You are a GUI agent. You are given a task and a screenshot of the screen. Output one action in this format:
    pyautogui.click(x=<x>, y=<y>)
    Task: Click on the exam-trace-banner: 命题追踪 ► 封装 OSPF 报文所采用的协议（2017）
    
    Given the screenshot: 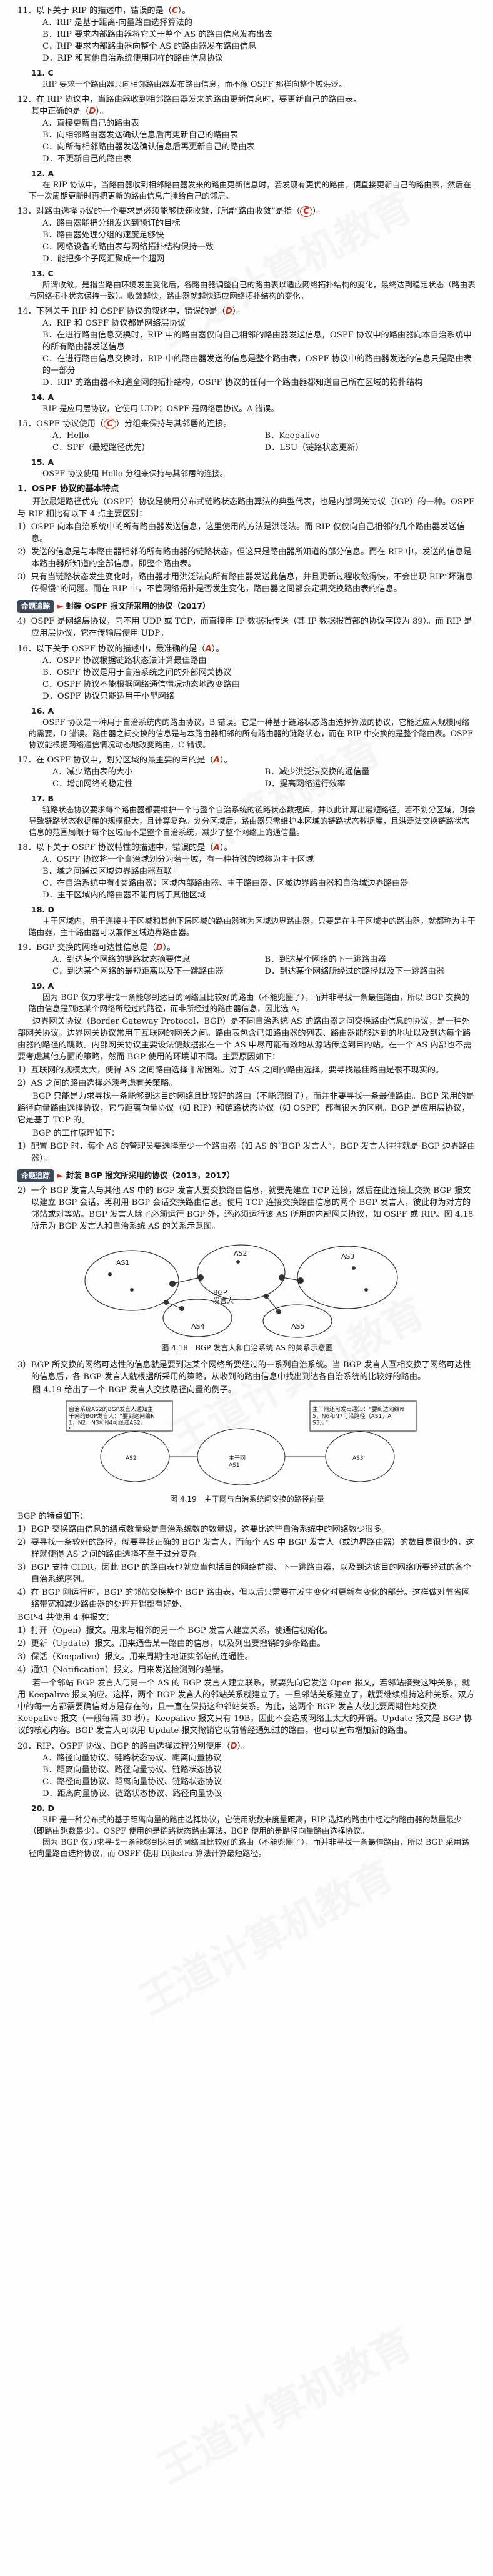 What is the action you would take?
    pyautogui.click(x=247, y=606)
    